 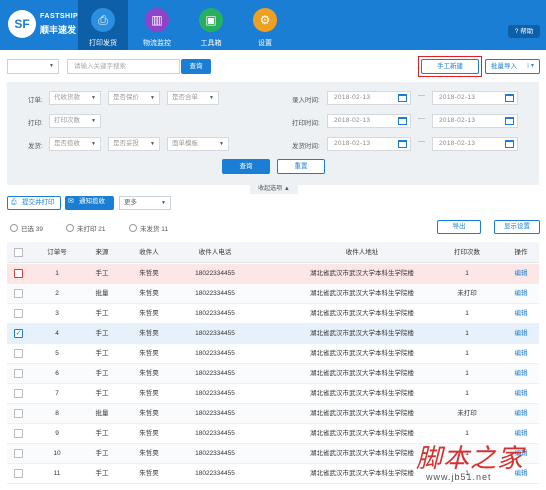 What do you see at coordinates (33, 66) in the screenshot?
I see `search-type-select: ▼` at bounding box center [33, 66].